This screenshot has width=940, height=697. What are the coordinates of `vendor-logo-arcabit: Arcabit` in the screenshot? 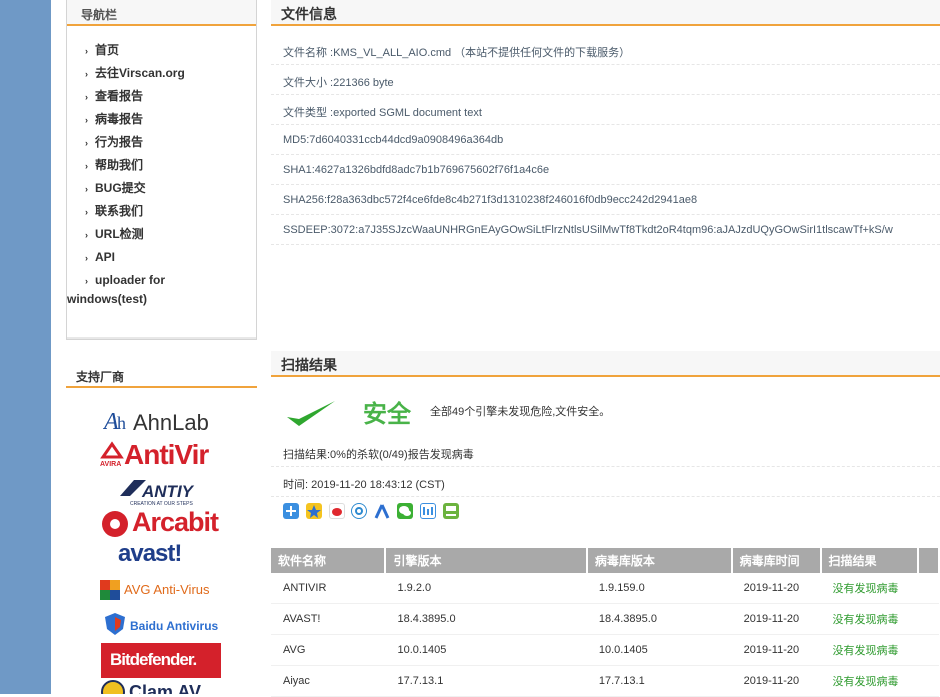 It's located at (161, 524).